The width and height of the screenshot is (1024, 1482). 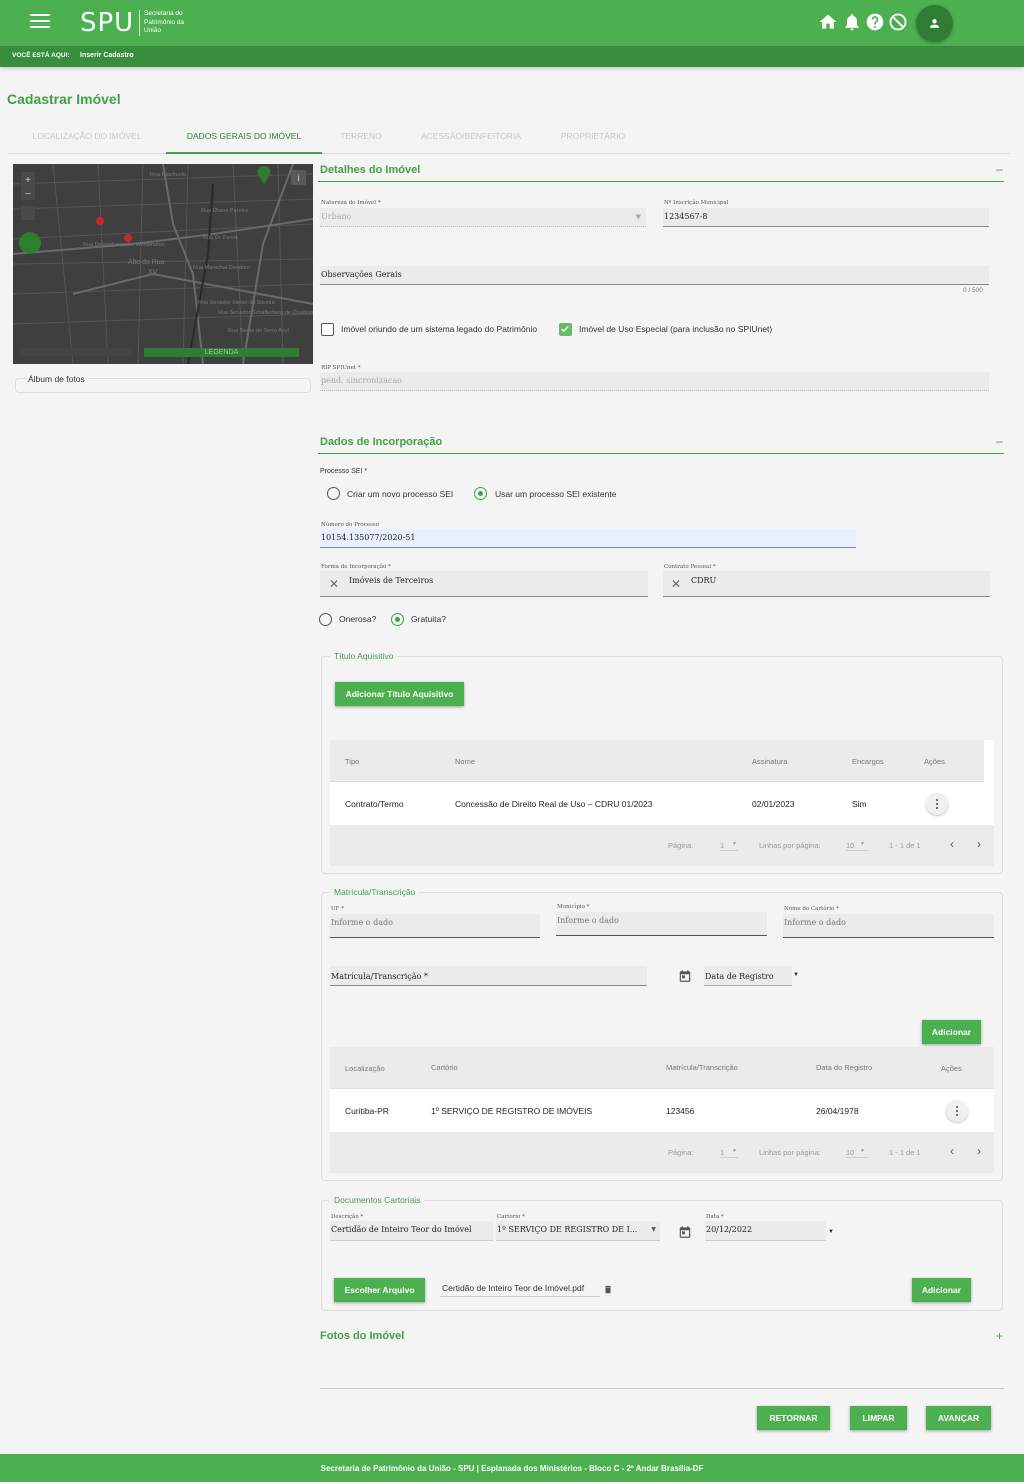 I want to click on limpar-button: LIMPAR, so click(x=878, y=1418).